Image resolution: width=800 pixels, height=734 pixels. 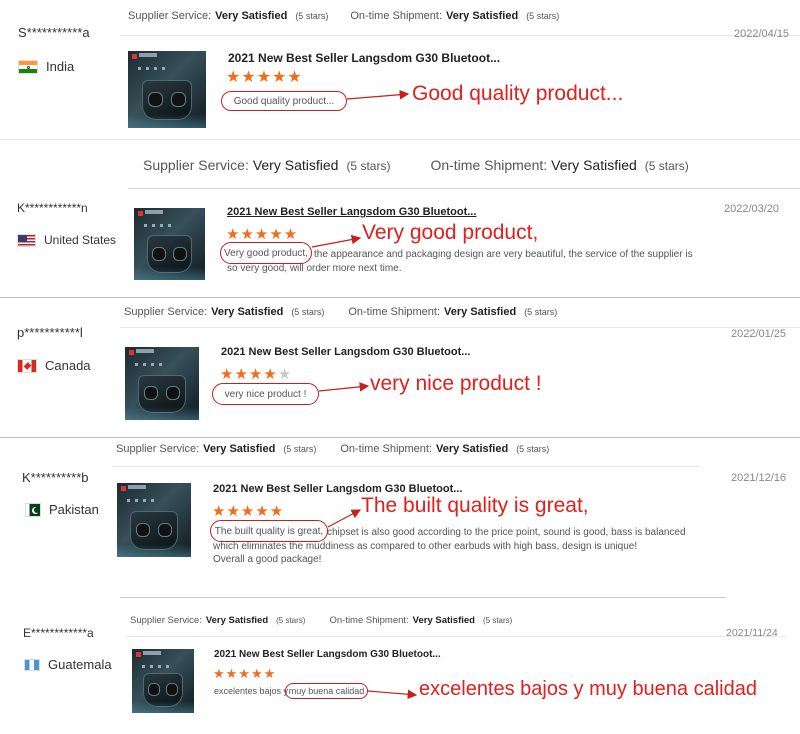 What do you see at coordinates (364, 394) in the screenshot?
I see `annotation-arrows` at bounding box center [364, 394].